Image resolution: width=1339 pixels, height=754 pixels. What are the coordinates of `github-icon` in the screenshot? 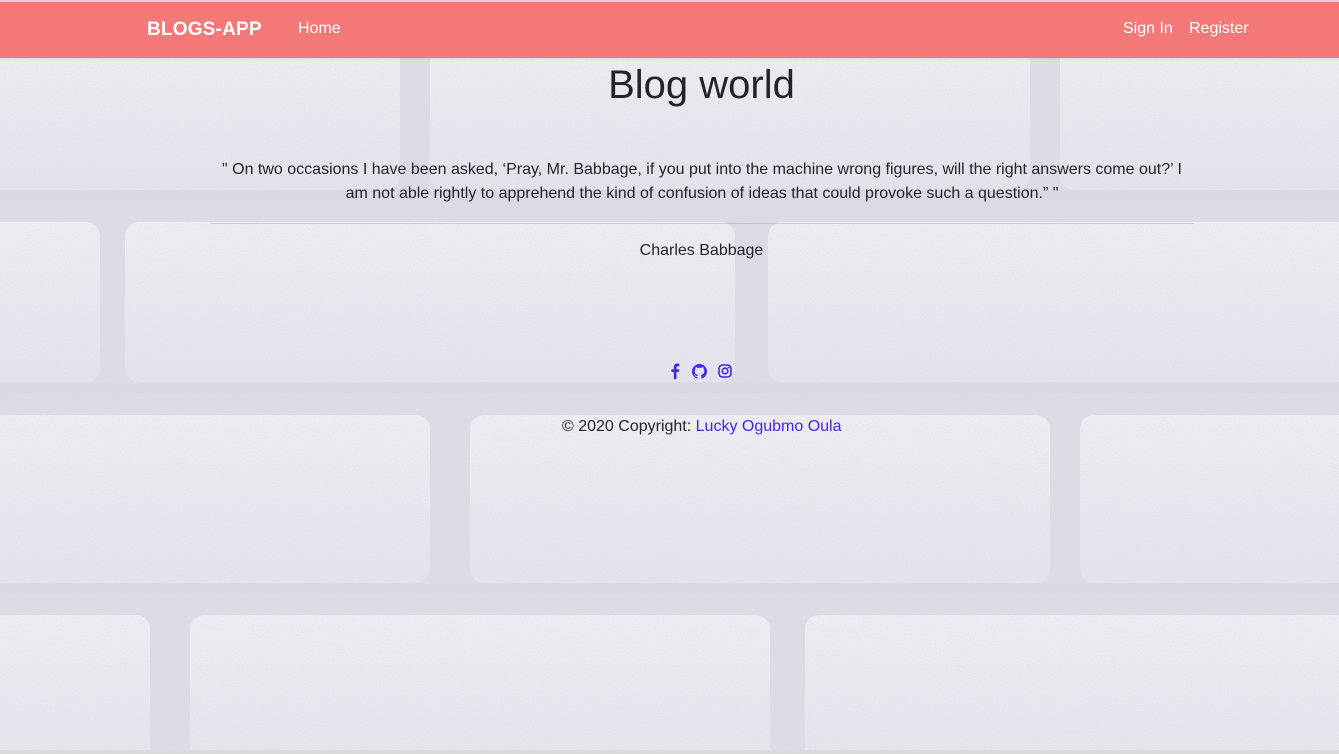 It's located at (700, 371).